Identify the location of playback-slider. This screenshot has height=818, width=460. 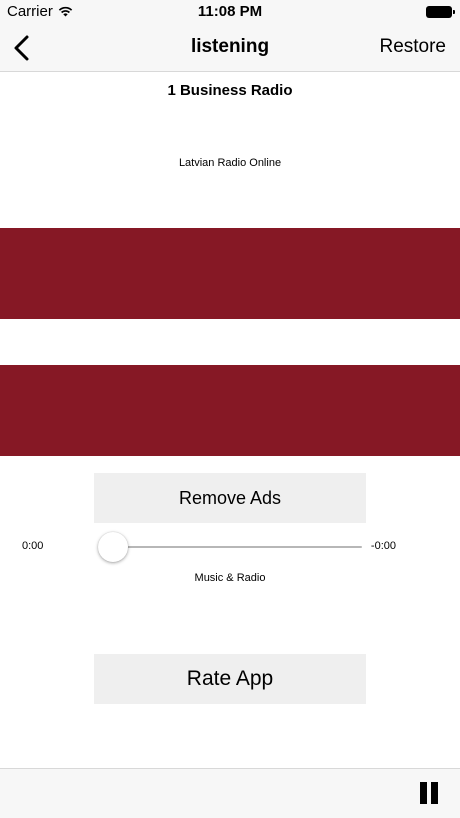
(230, 547).